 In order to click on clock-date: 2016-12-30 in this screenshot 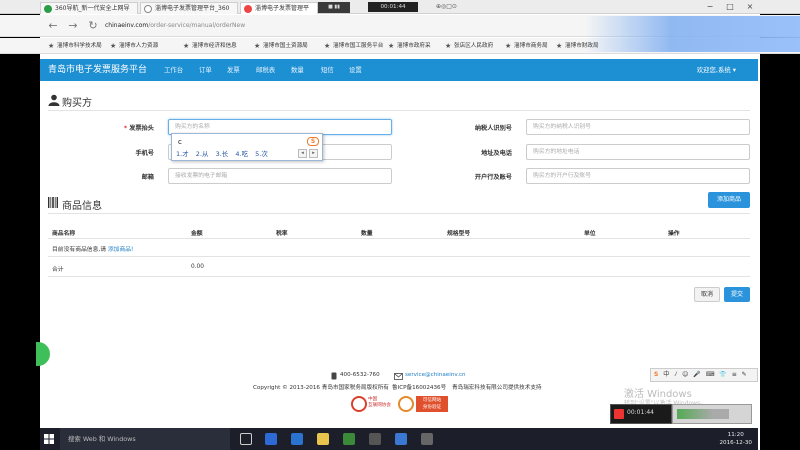, I will do `click(735, 443)`.